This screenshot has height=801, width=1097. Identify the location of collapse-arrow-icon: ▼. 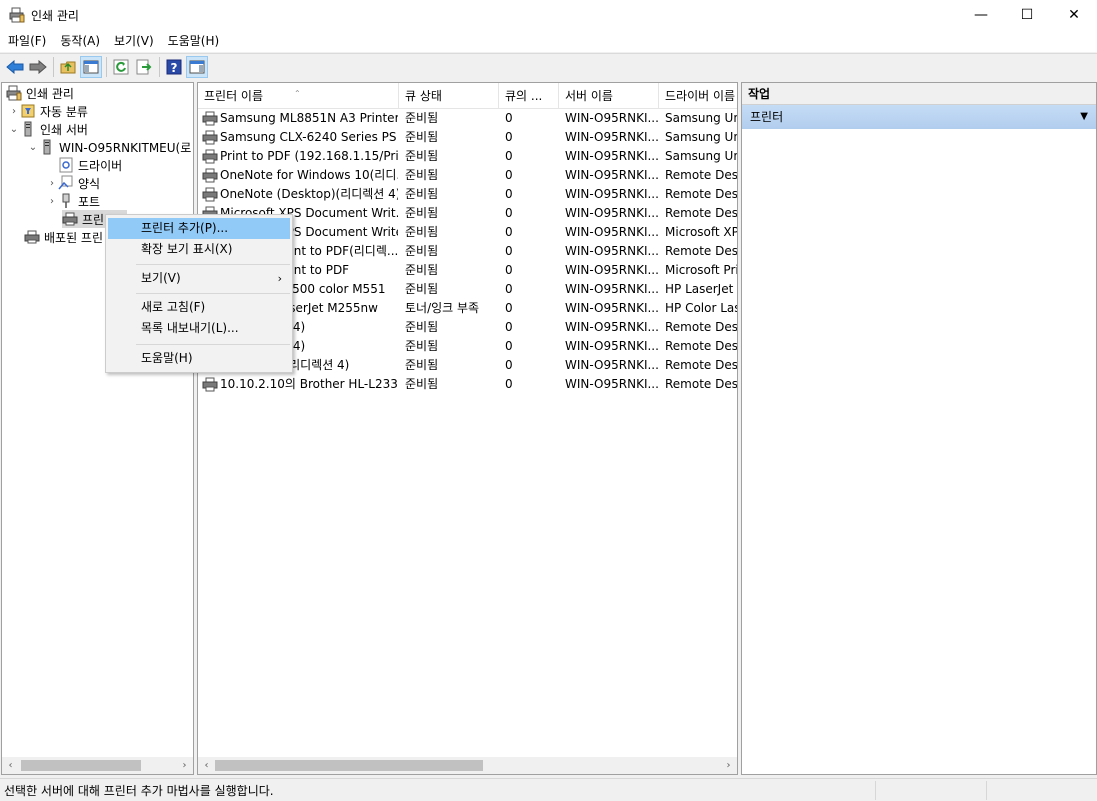
(1084, 117).